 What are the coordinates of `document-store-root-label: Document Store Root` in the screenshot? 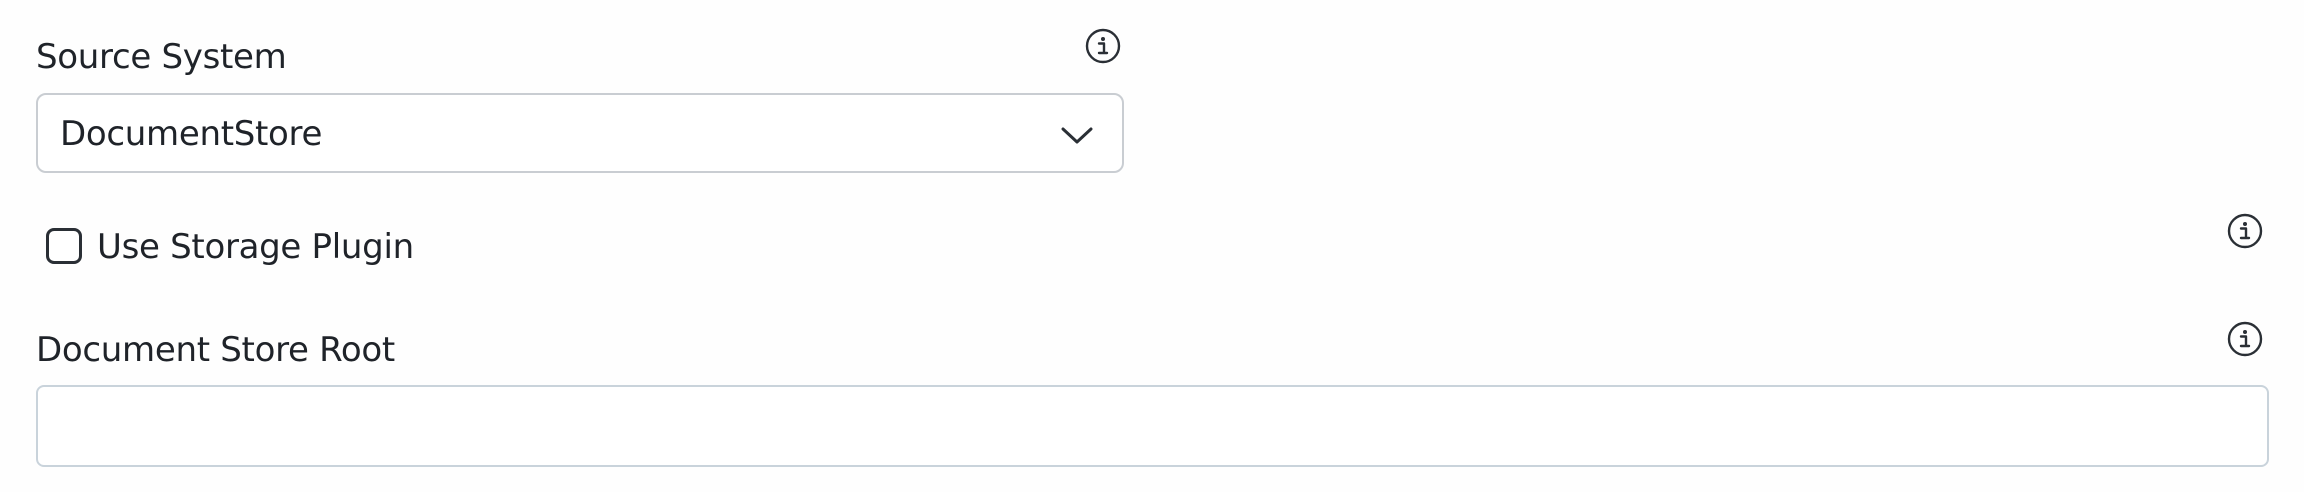 It's located at (215, 350).